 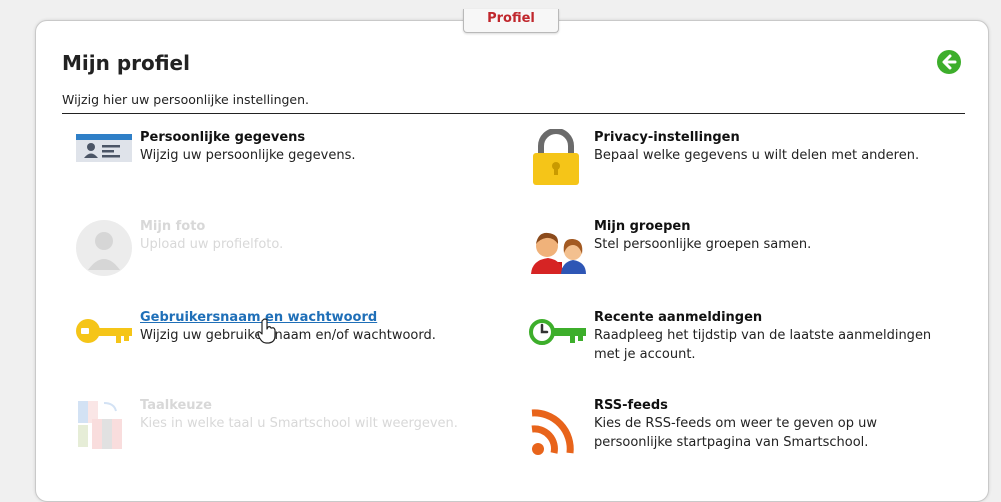 What do you see at coordinates (320, 226) in the screenshot?
I see `item-title: Mijn foto` at bounding box center [320, 226].